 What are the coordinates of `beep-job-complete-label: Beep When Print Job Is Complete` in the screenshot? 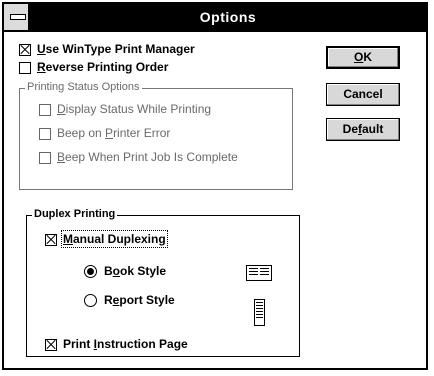 It's located at (147, 157).